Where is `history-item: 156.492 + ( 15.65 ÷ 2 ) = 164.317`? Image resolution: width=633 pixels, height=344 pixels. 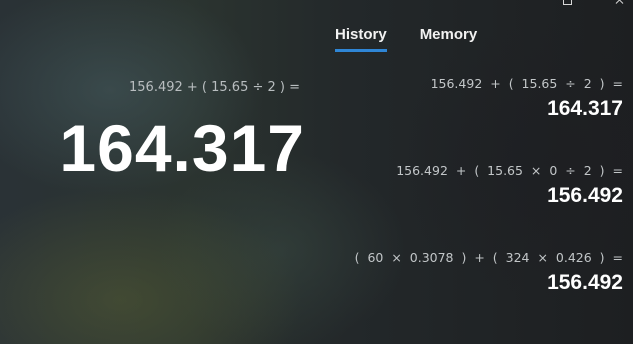
history-item: 156.492 + ( 15.65 ÷ 2 ) = 164.317 is located at coordinates (527, 98).